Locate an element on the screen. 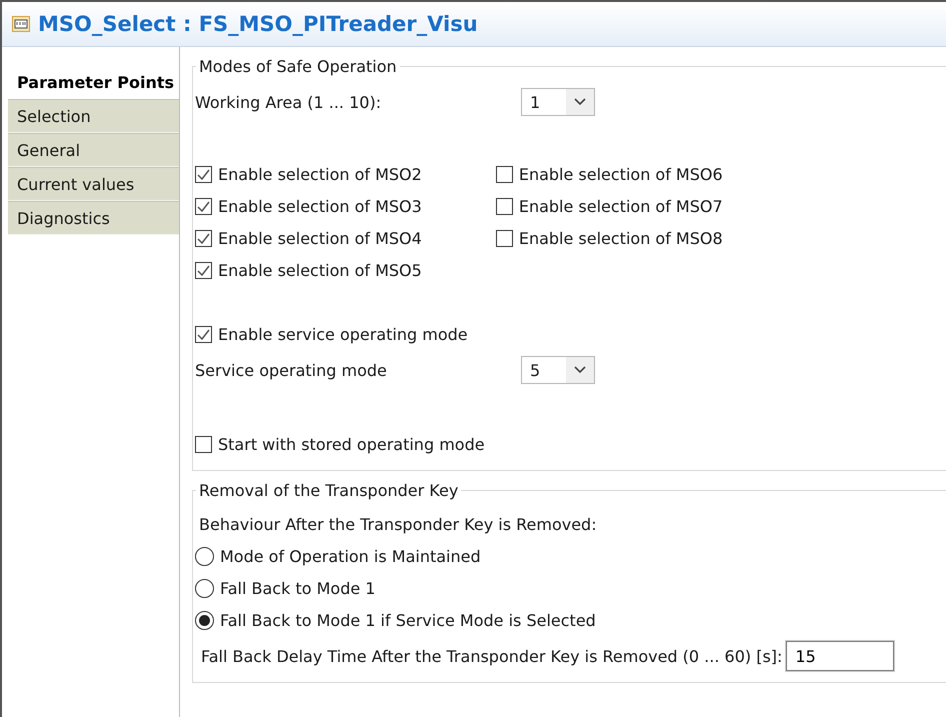 The height and width of the screenshot is (717, 946). checkbox-label: Enable selection of MSO5 is located at coordinates (320, 270).